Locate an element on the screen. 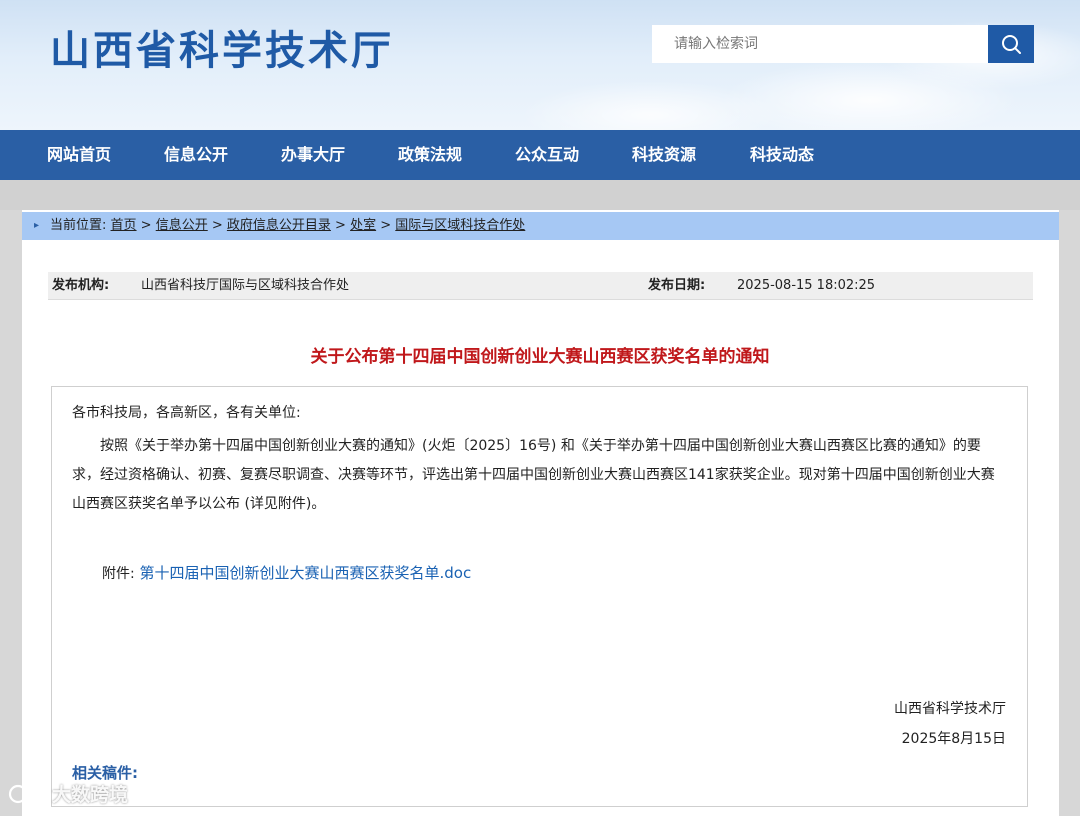 This screenshot has height=816, width=1080. publisher-value: 山西省科技厅国际与区域科技合作处 is located at coordinates (245, 285).